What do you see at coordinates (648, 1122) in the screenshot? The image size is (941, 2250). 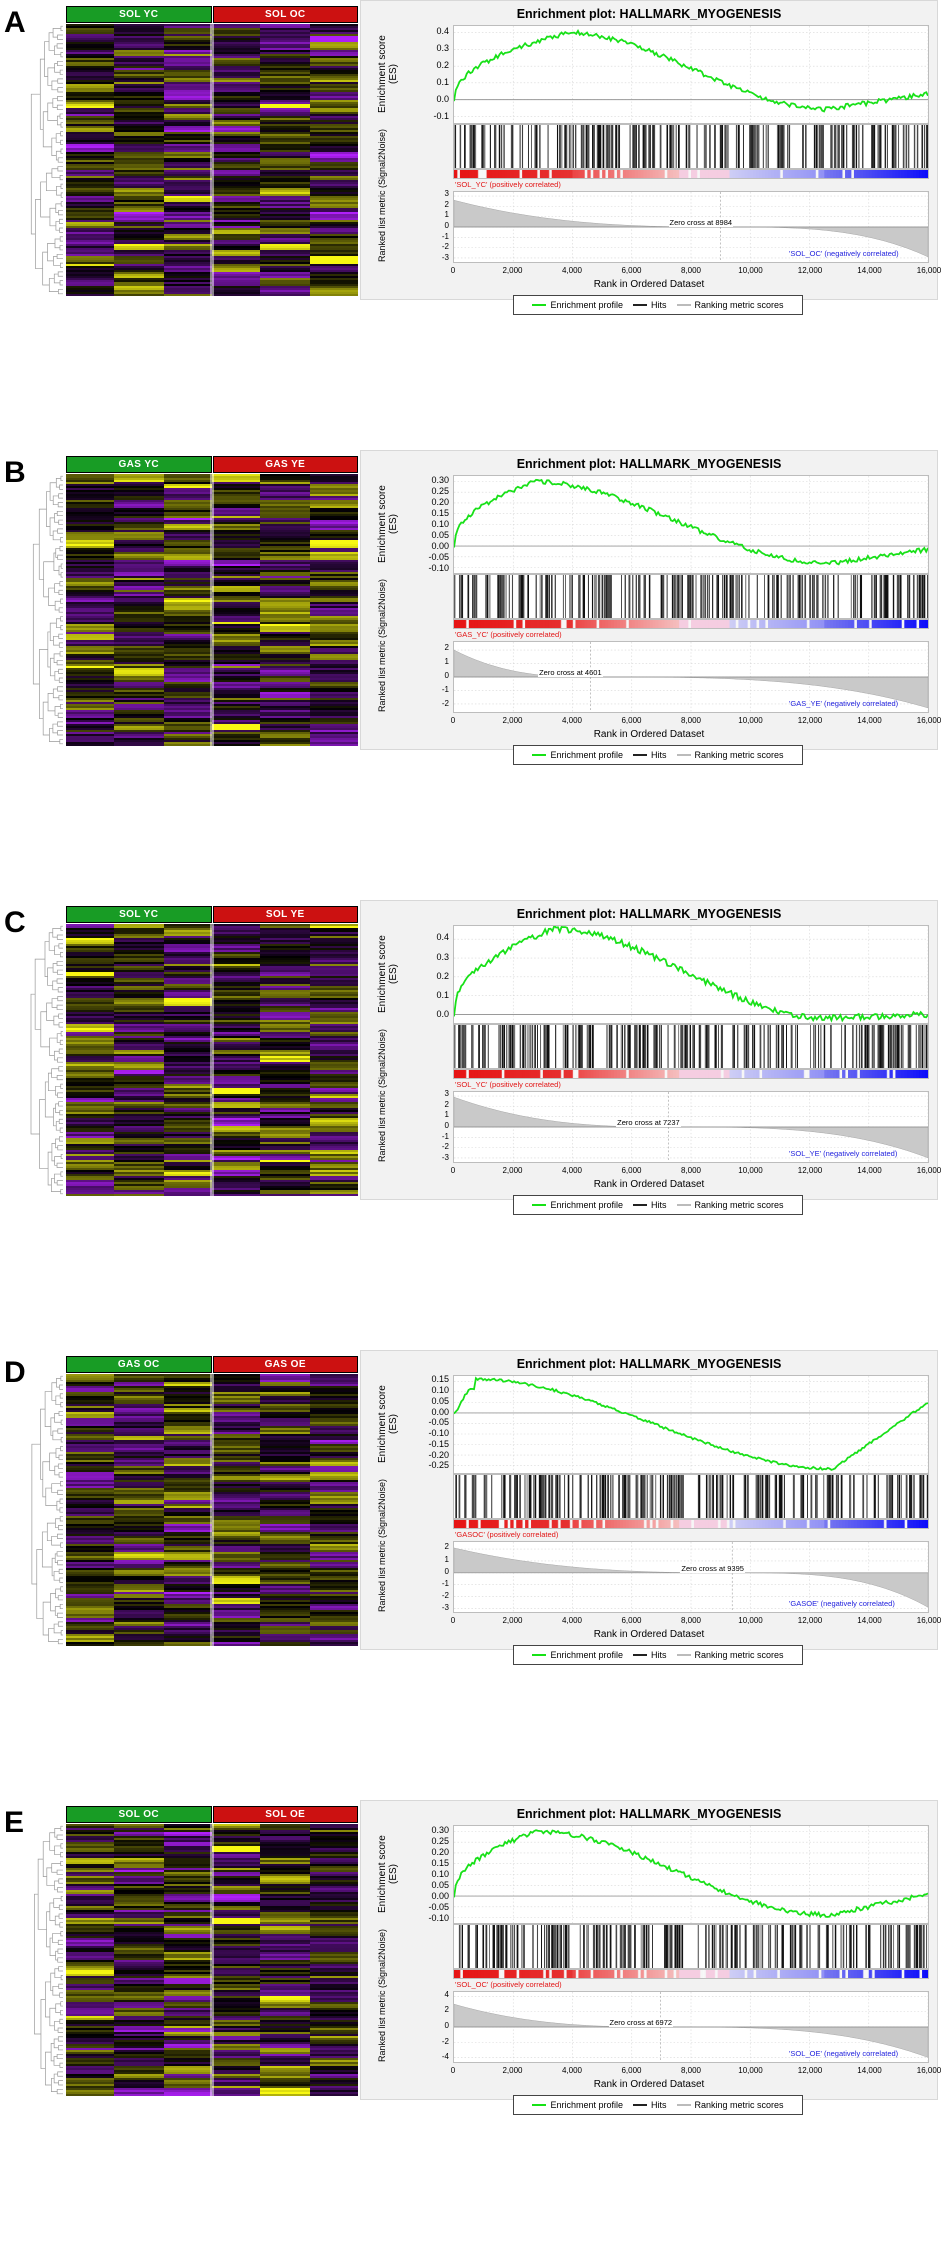 I see `zero-cross-annotation: Zero cross at 7237` at bounding box center [648, 1122].